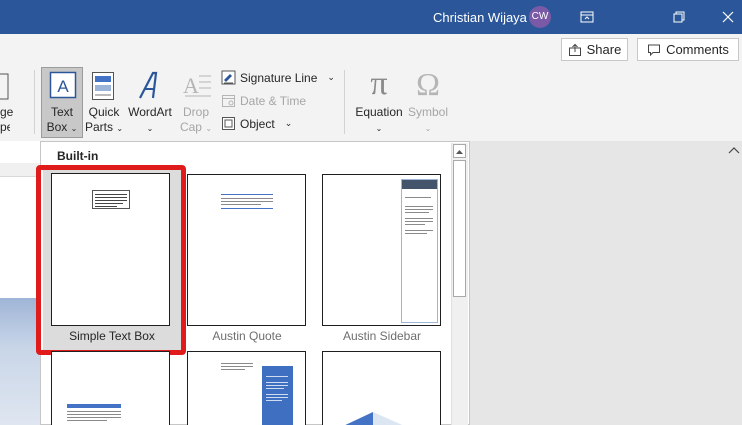 This screenshot has width=742, height=425. Describe the element at coordinates (480, 17) in the screenshot. I see `account-name: Christian Wijaya` at that location.